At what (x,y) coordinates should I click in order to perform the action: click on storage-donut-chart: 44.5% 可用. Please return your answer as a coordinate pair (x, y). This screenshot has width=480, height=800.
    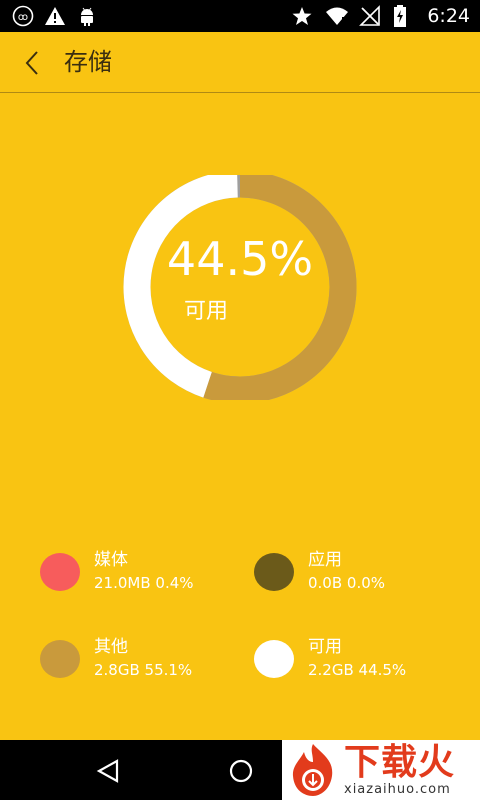
    Looking at the image, I should click on (240, 287).